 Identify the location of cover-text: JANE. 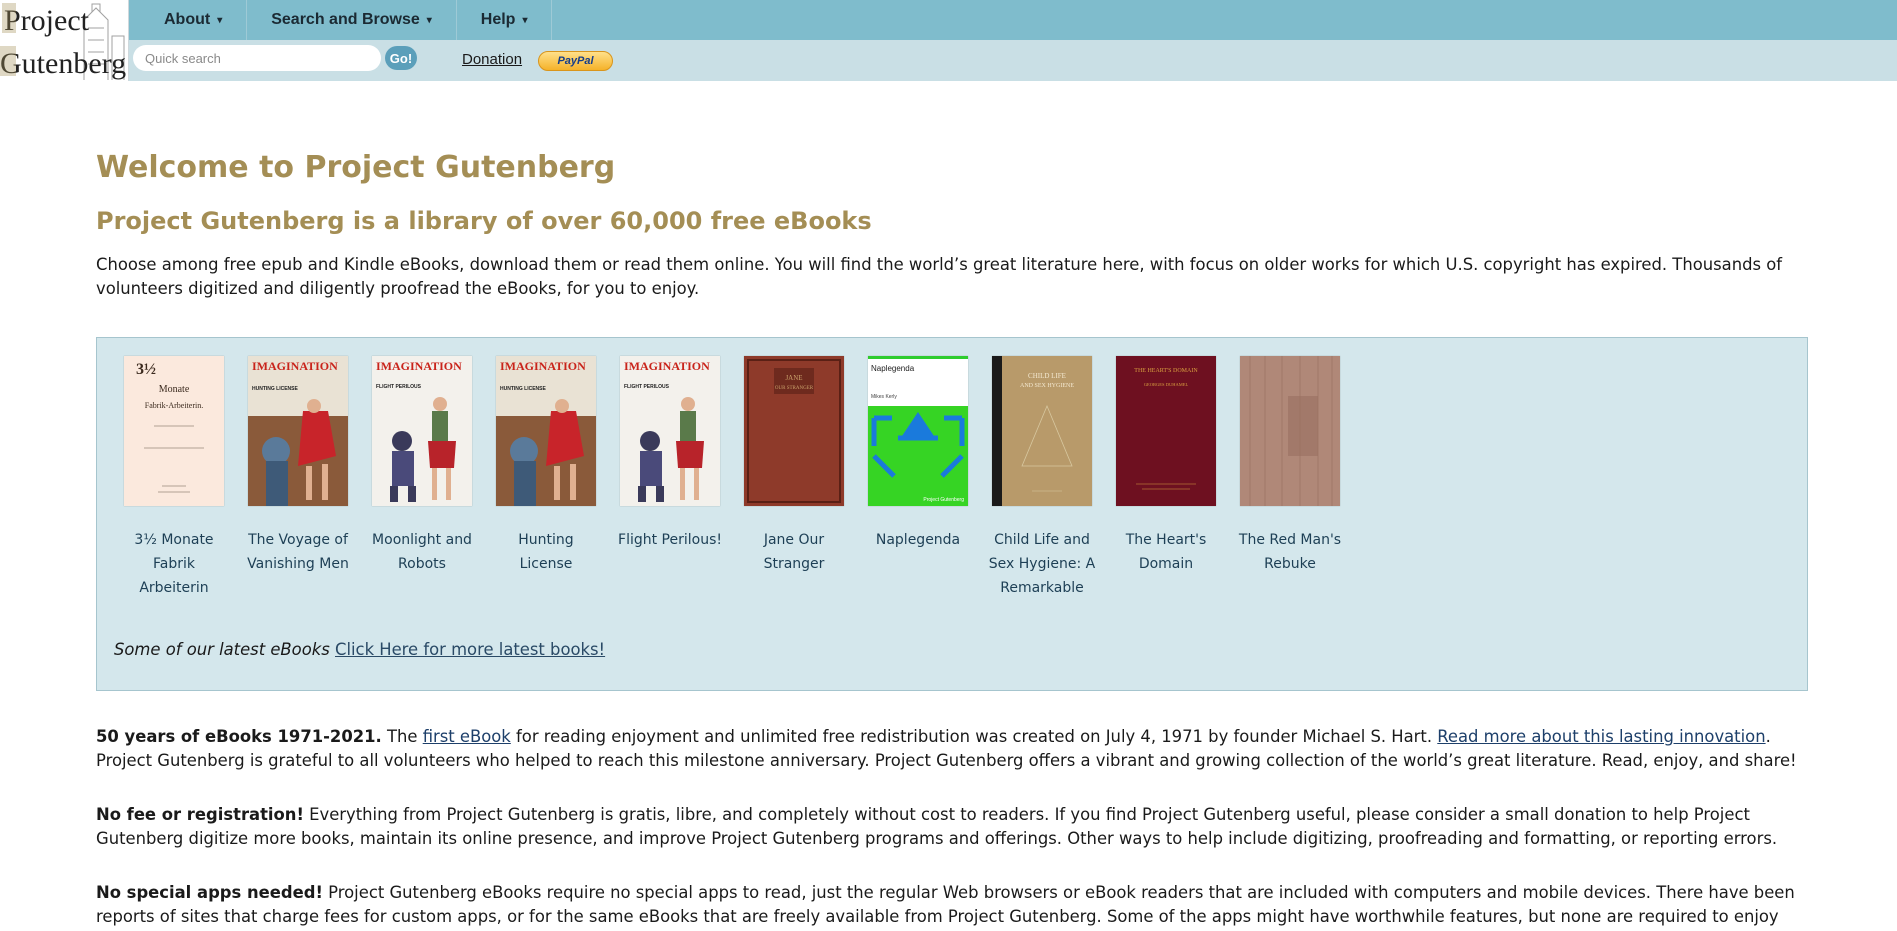
(793, 378).